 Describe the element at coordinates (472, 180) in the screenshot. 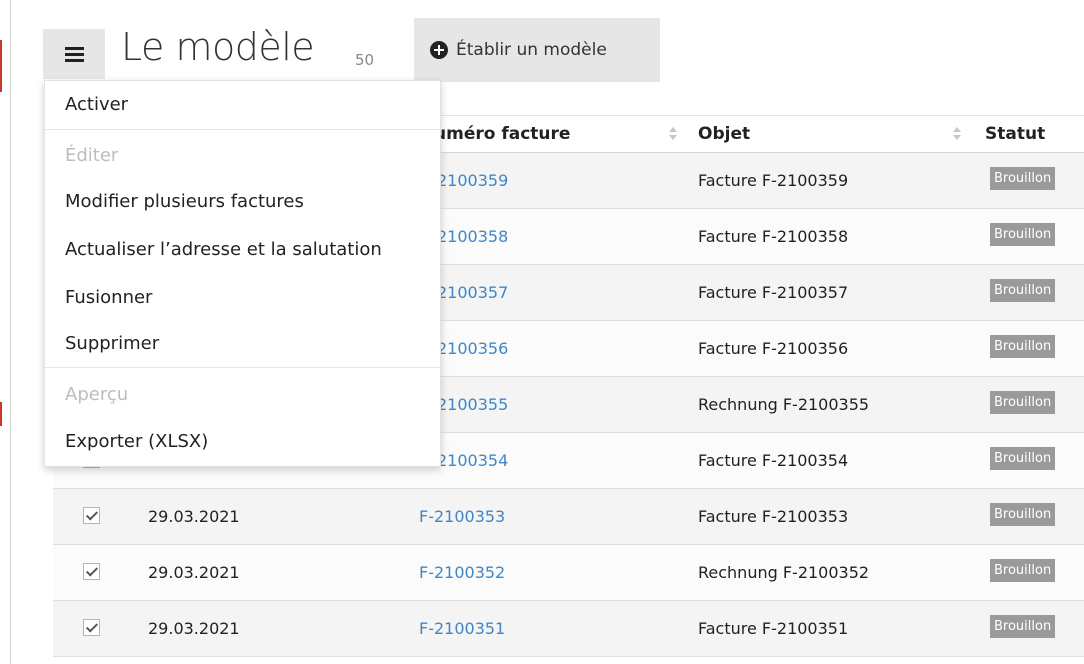

I see `invoice-number-link: 2100359` at that location.